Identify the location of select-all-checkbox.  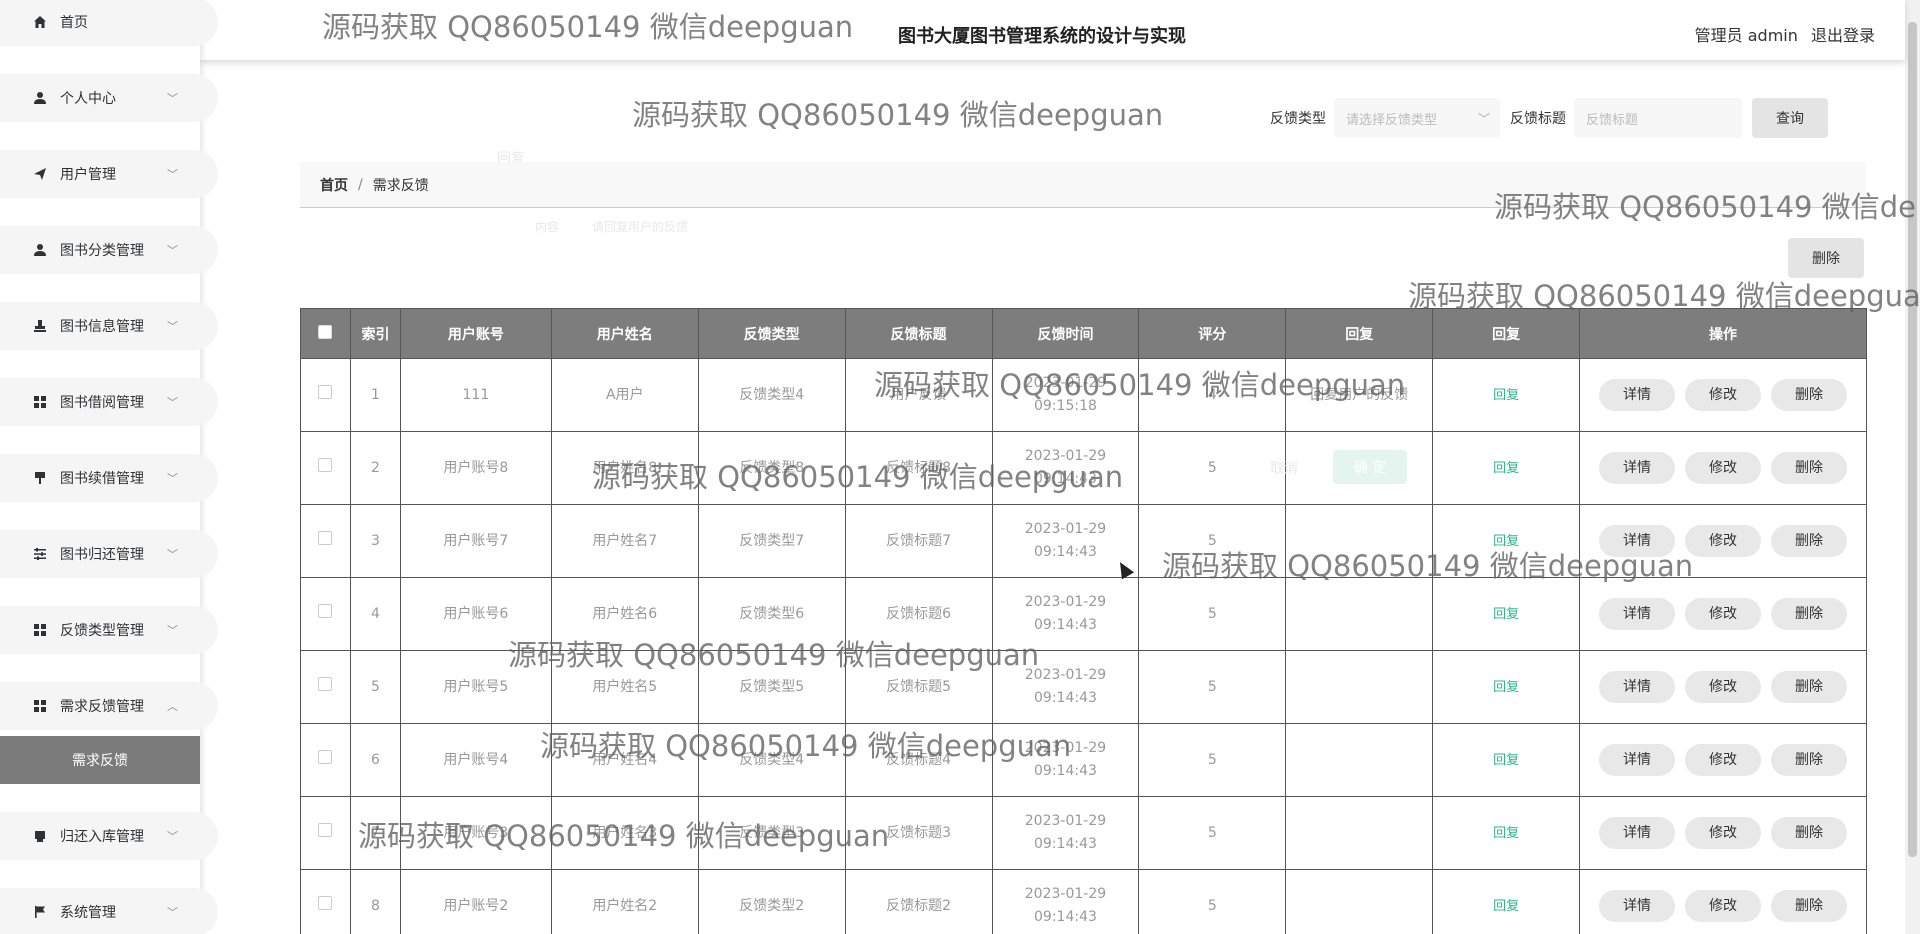
(325, 331).